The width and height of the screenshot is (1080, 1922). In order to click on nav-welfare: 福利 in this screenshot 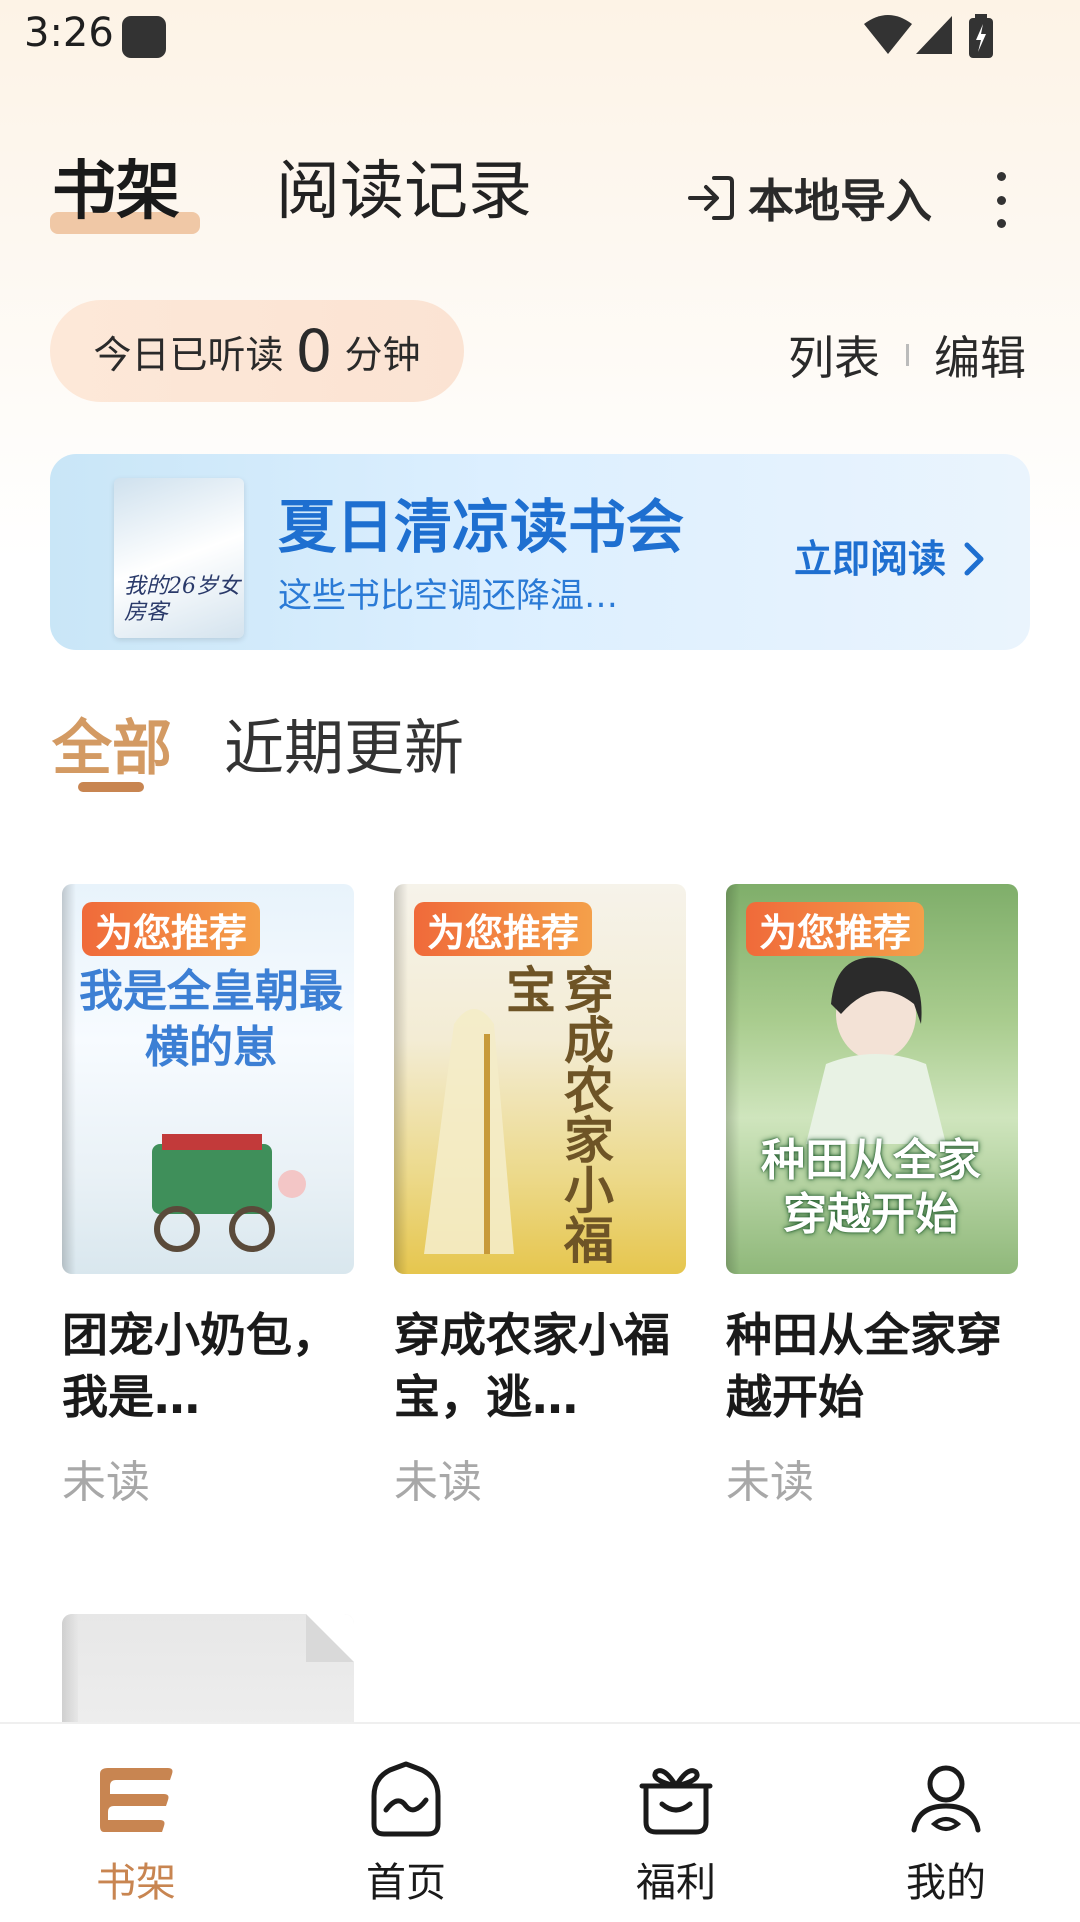, I will do `click(676, 1834)`.